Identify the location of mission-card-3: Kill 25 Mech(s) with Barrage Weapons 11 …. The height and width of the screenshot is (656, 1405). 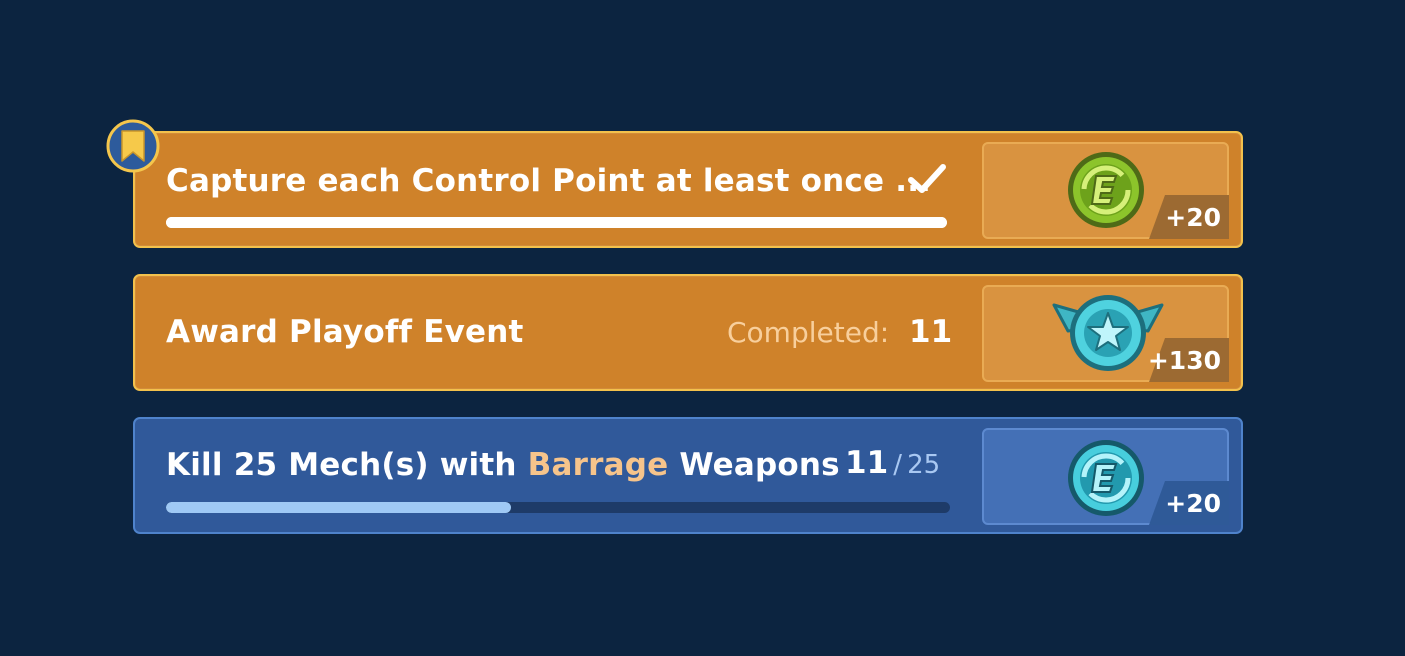
(688, 475).